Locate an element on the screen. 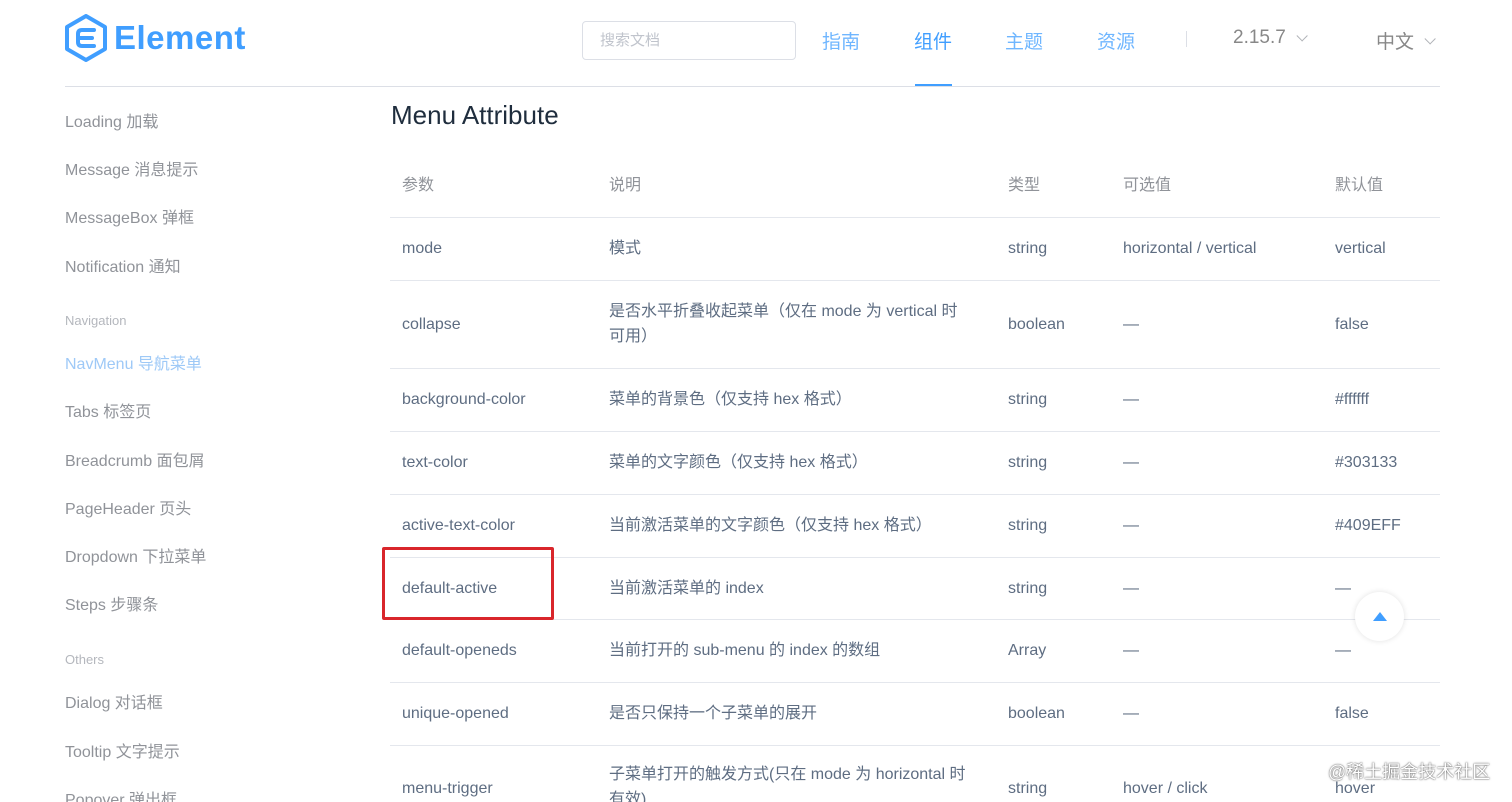  back-to-top-button is located at coordinates (1379, 616).